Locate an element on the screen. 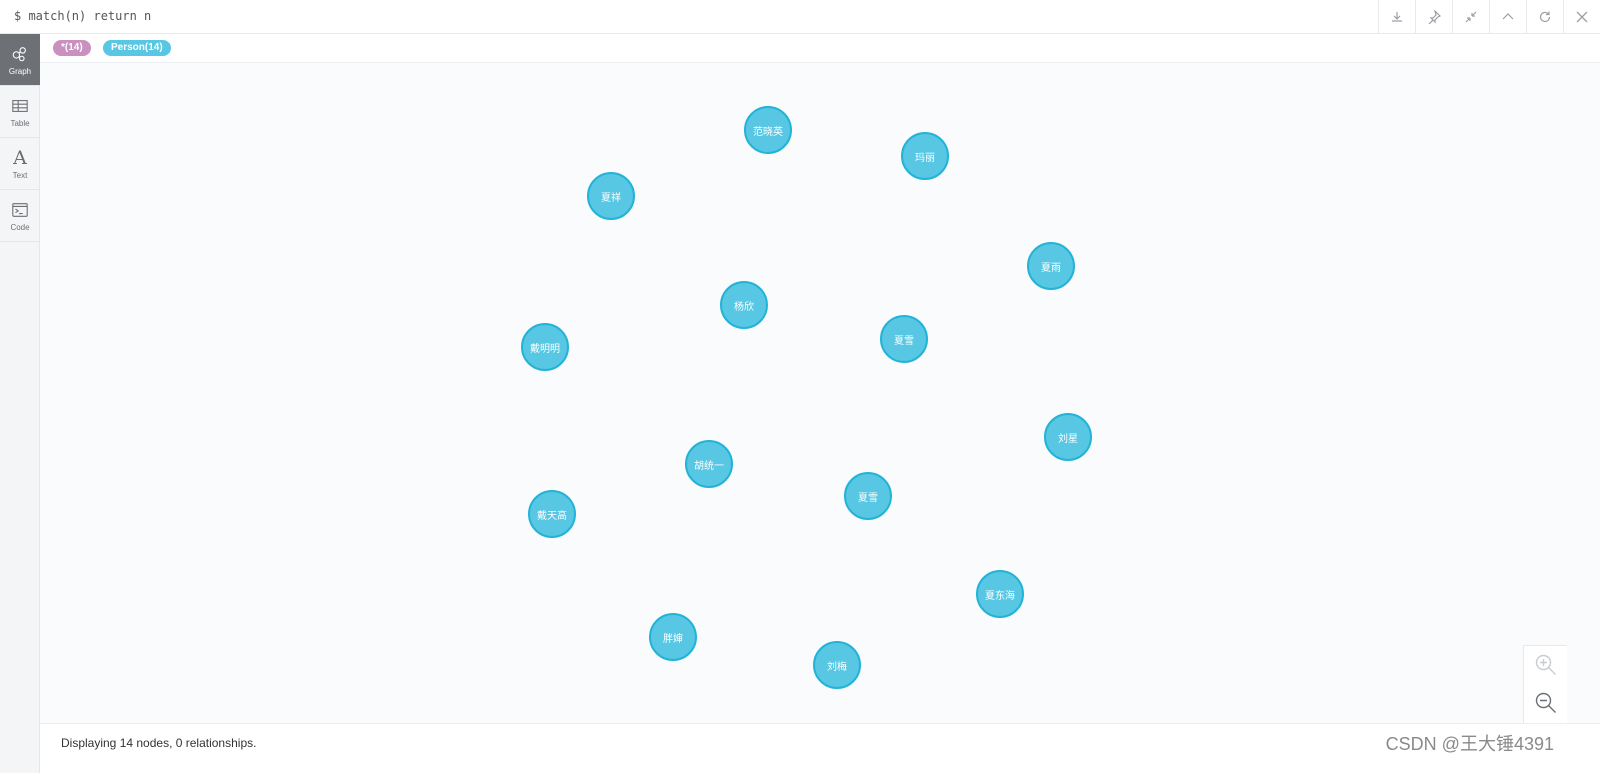 Image resolution: width=1600 pixels, height=773 pixels. person-label-chip: Person(14) is located at coordinates (137, 48).